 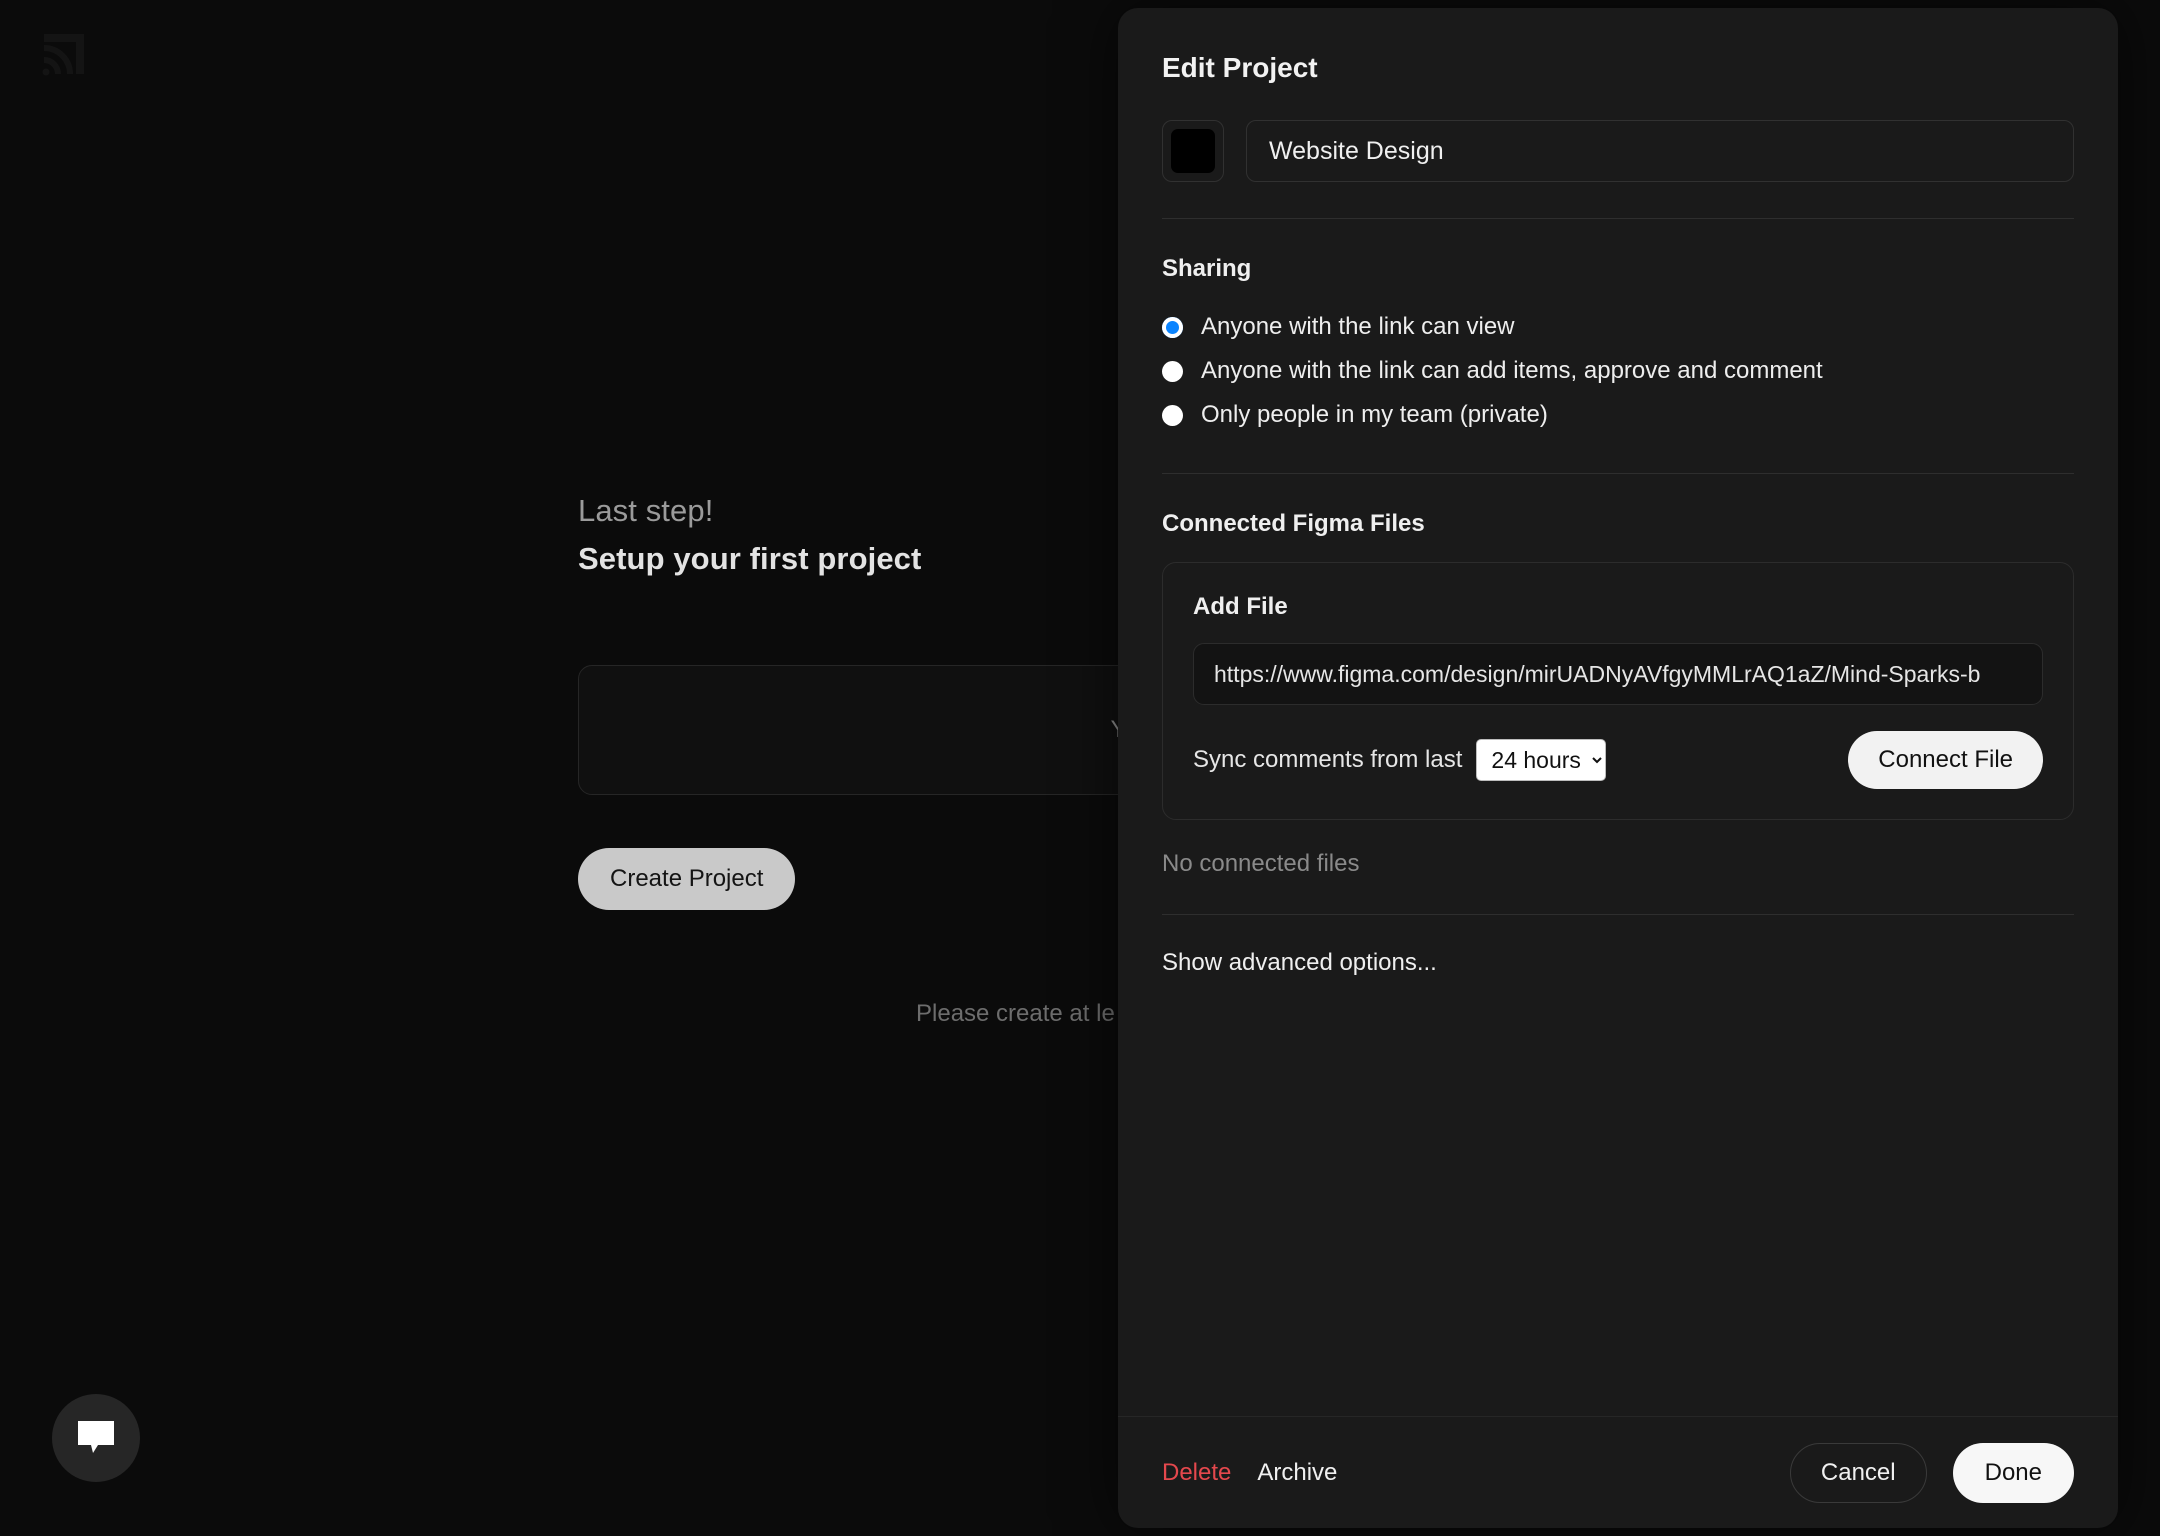 What do you see at coordinates (1945, 760) in the screenshot?
I see `connect-file-button: Connect File` at bounding box center [1945, 760].